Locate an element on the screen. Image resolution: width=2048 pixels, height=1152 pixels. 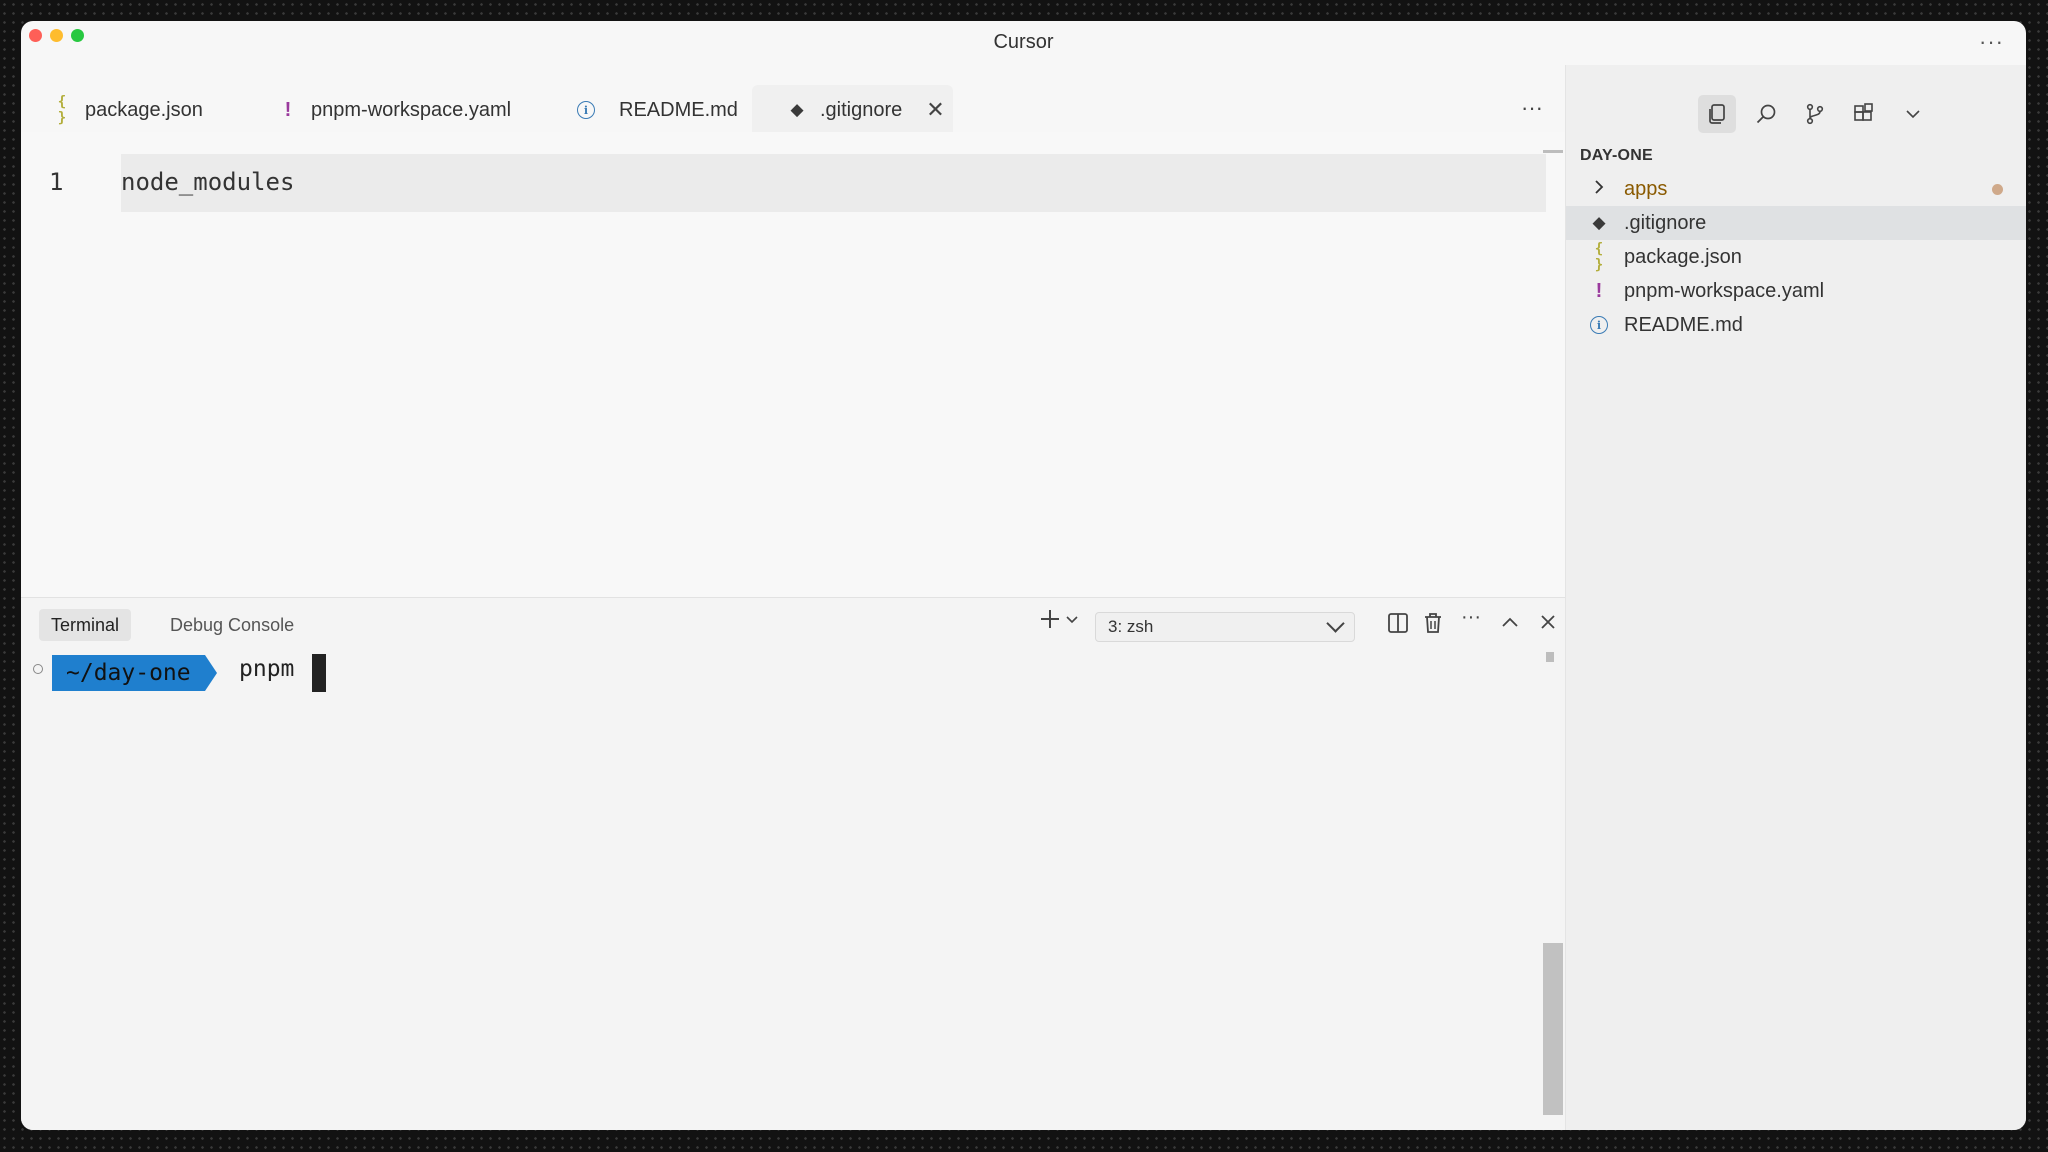
search-view-button is located at coordinates (1766, 114).